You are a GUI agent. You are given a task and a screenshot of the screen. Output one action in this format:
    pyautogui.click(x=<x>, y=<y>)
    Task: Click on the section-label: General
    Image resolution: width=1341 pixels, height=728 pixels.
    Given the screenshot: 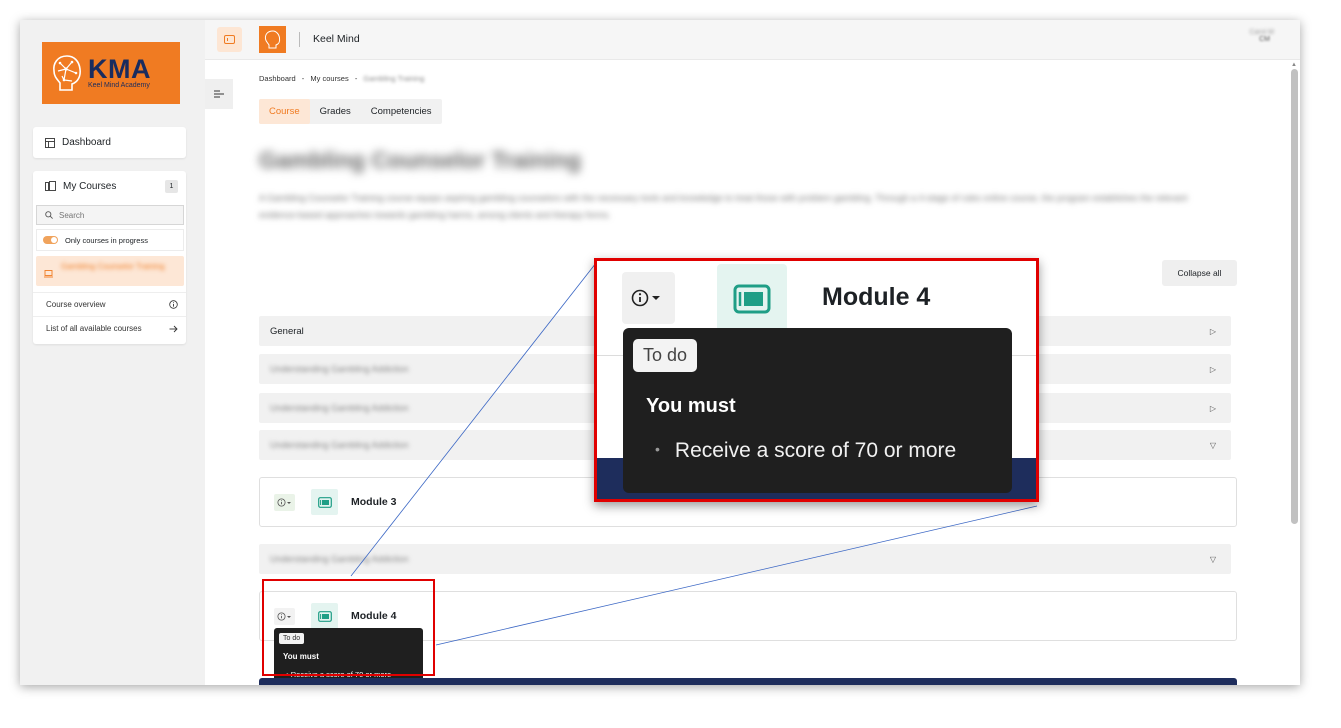 What is the action you would take?
    pyautogui.click(x=287, y=331)
    